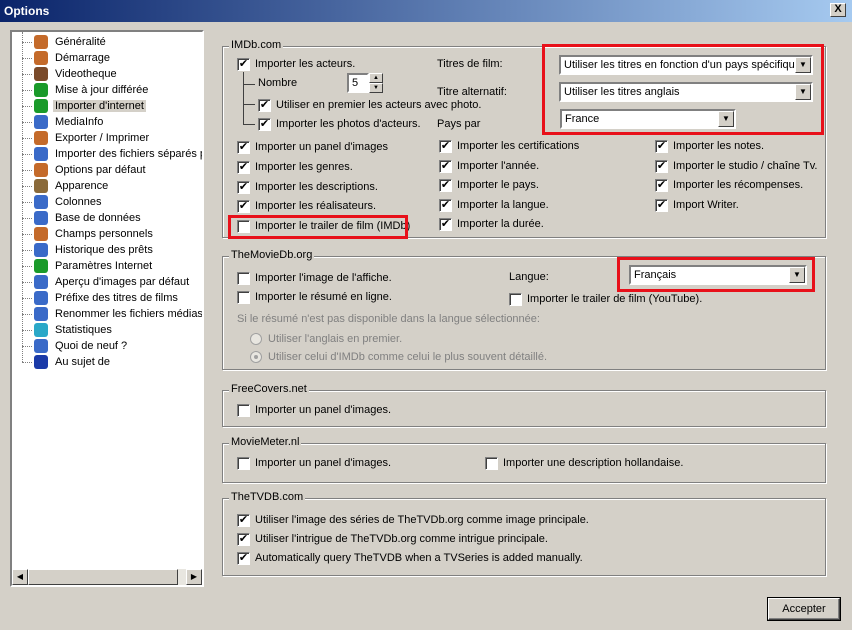 The height and width of the screenshot is (630, 852). What do you see at coordinates (102, 138) in the screenshot?
I see `sidebar-item-label: Exporter / Imprimer` at bounding box center [102, 138].